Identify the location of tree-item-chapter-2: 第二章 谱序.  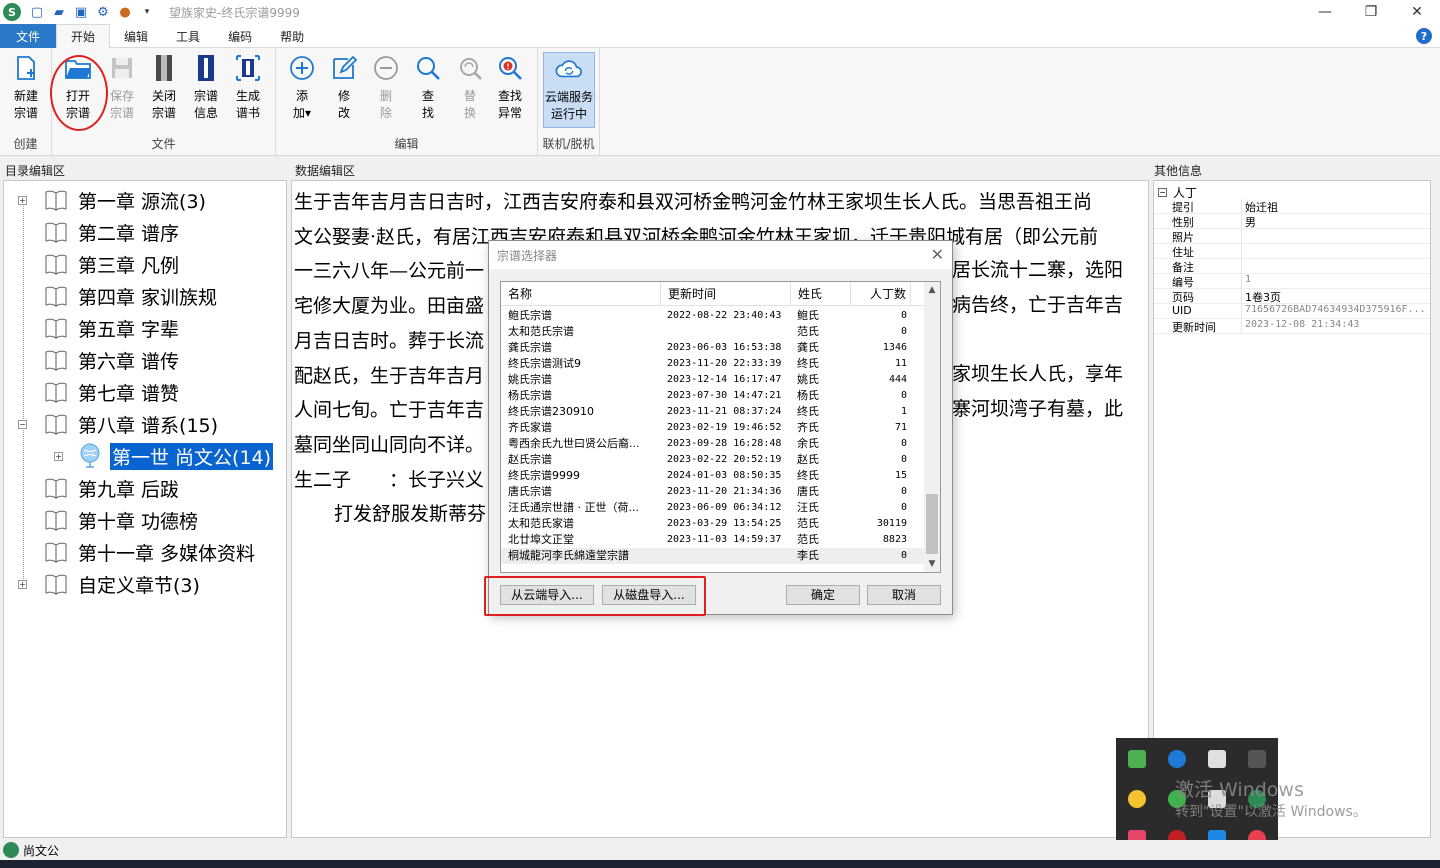
(91, 232).